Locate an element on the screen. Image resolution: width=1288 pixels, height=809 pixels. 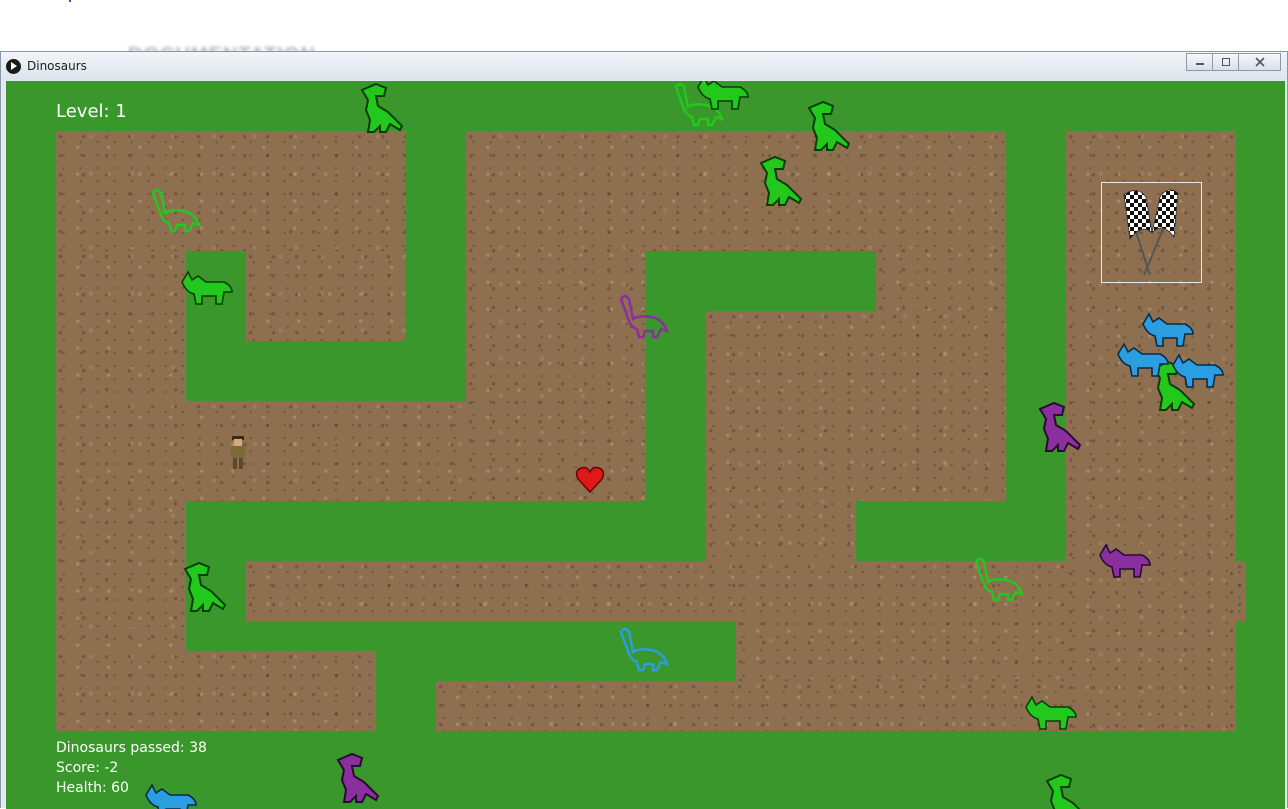
close-icon is located at coordinates (1259, 62).